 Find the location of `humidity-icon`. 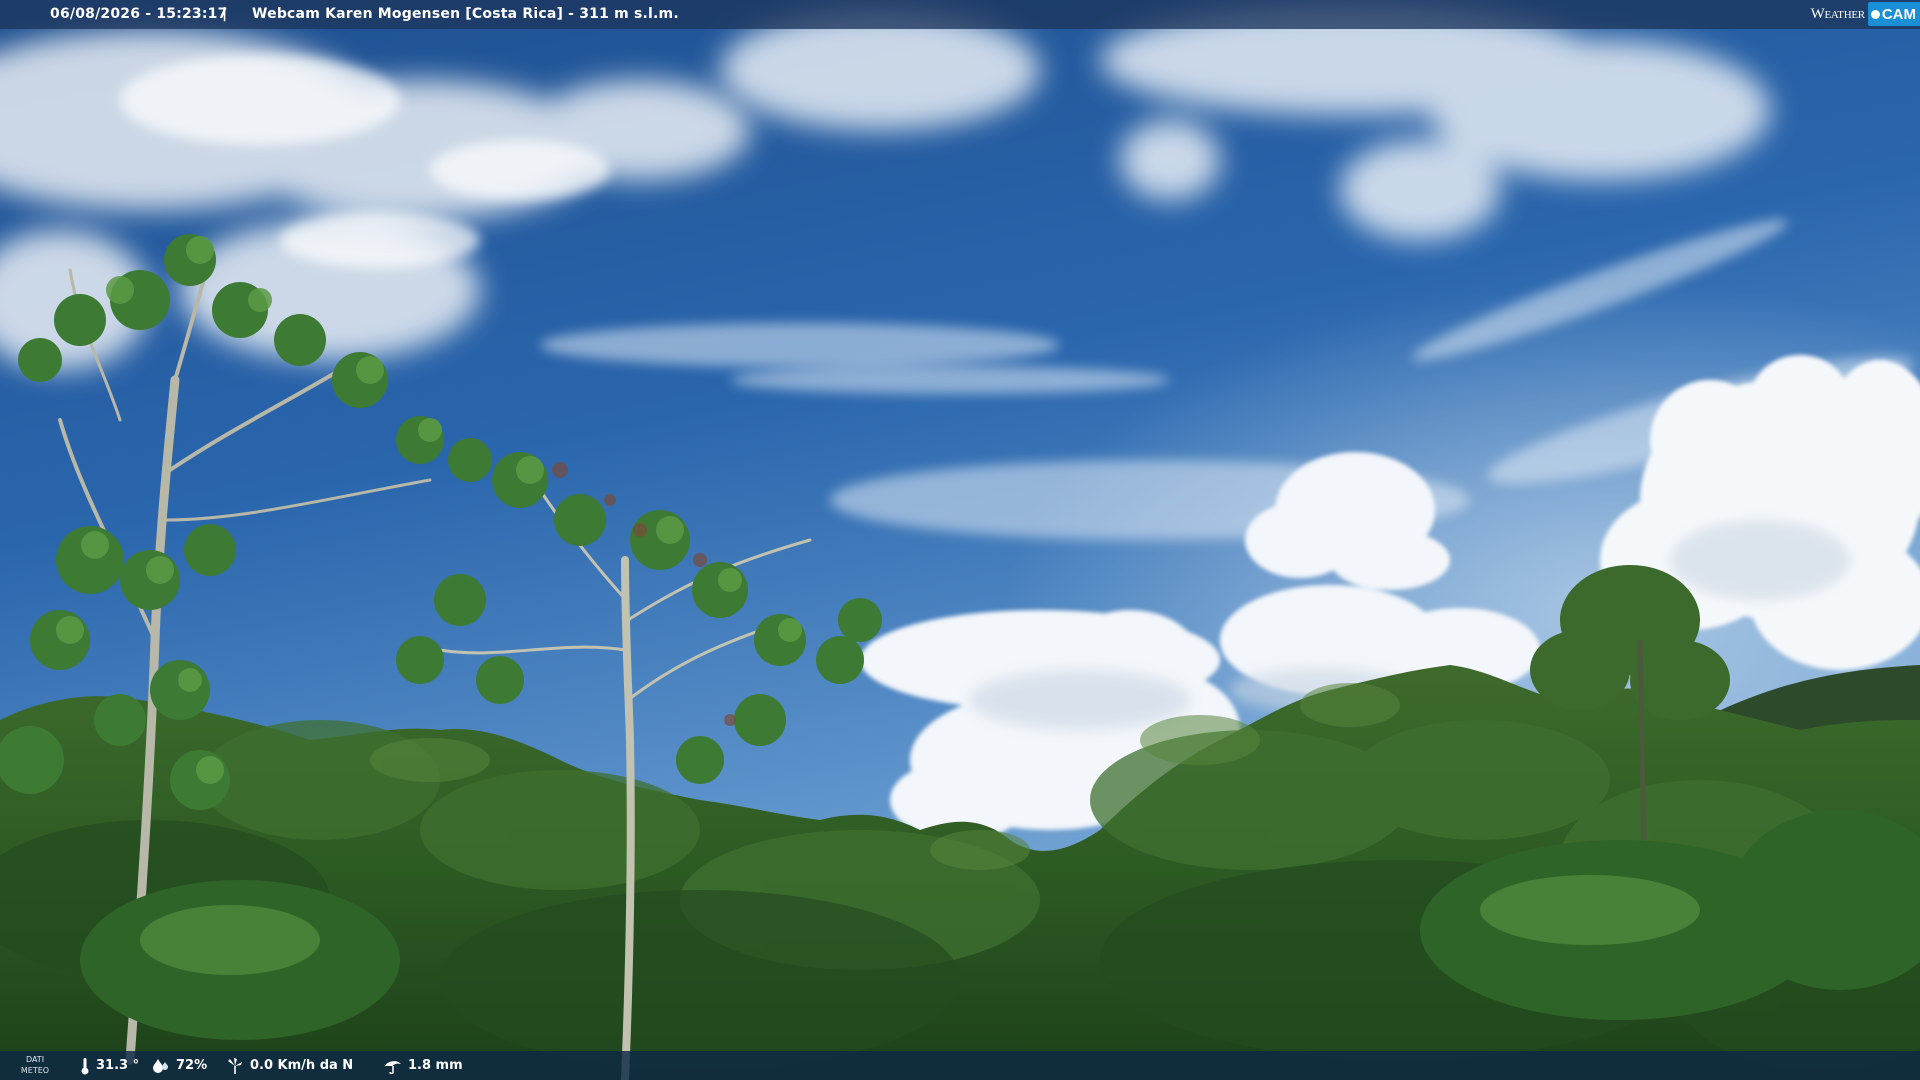

humidity-icon is located at coordinates (160, 1065).